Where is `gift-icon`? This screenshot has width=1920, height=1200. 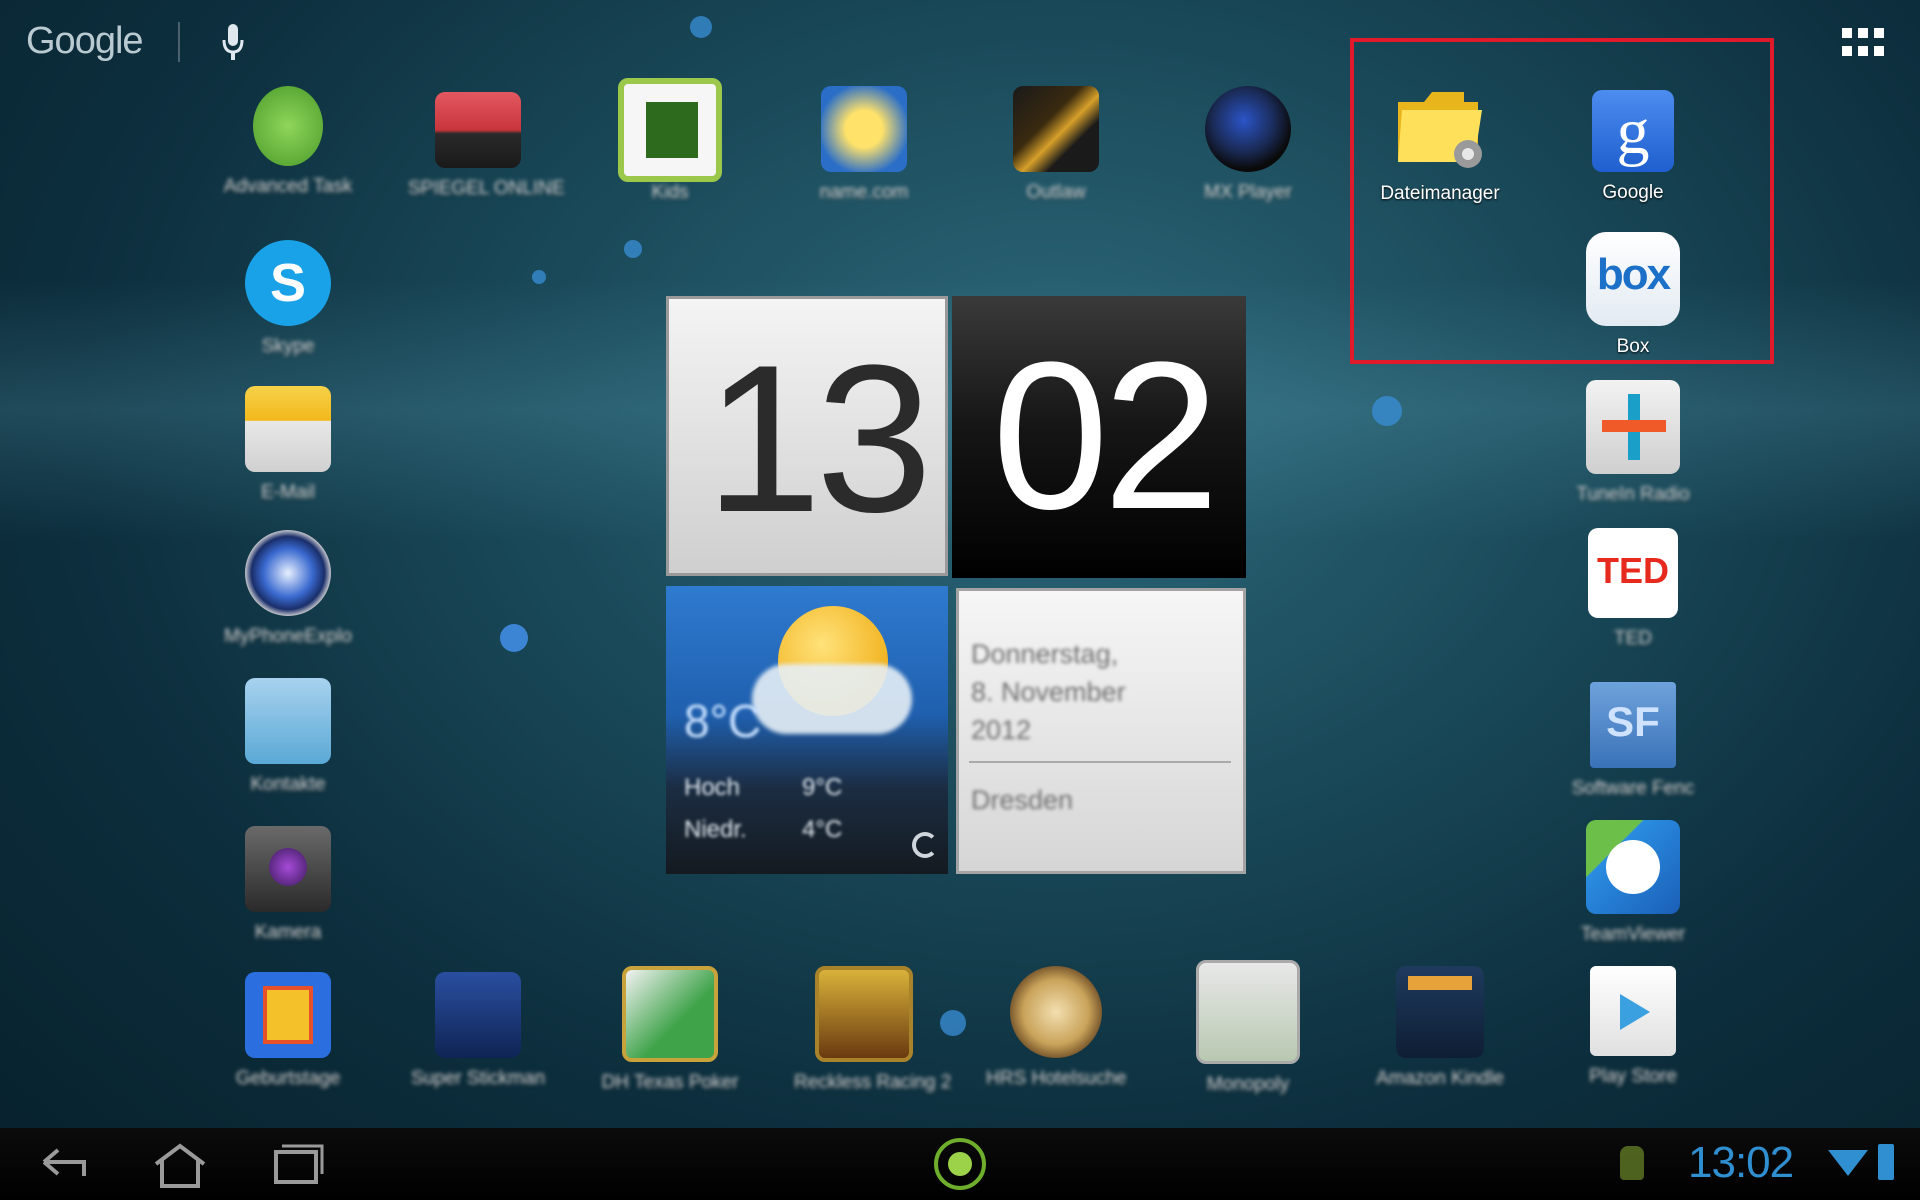
gift-icon is located at coordinates (288, 1015).